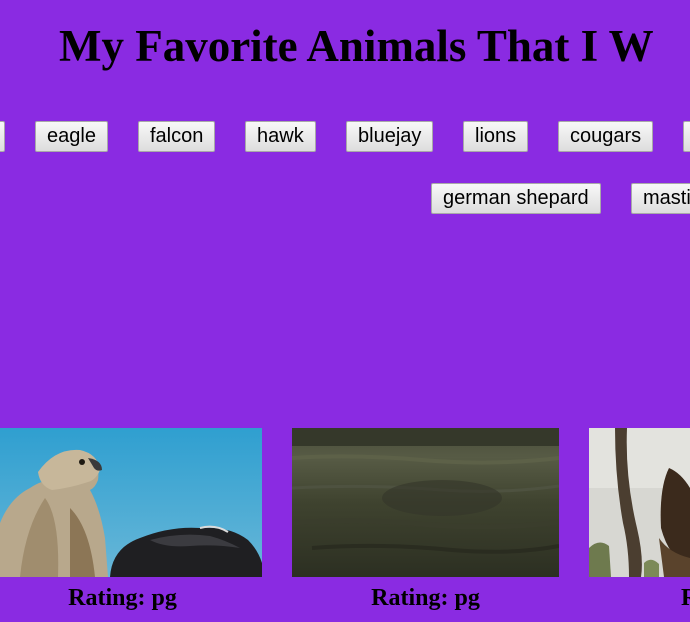  I want to click on next-animal-button, so click(686, 136).